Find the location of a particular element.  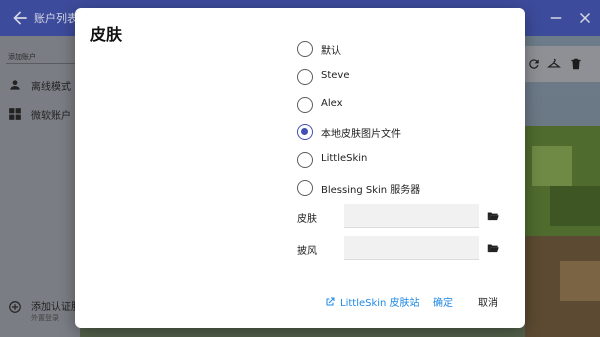

radio-label: 本地皮肤图片文件 is located at coordinates (361, 134).